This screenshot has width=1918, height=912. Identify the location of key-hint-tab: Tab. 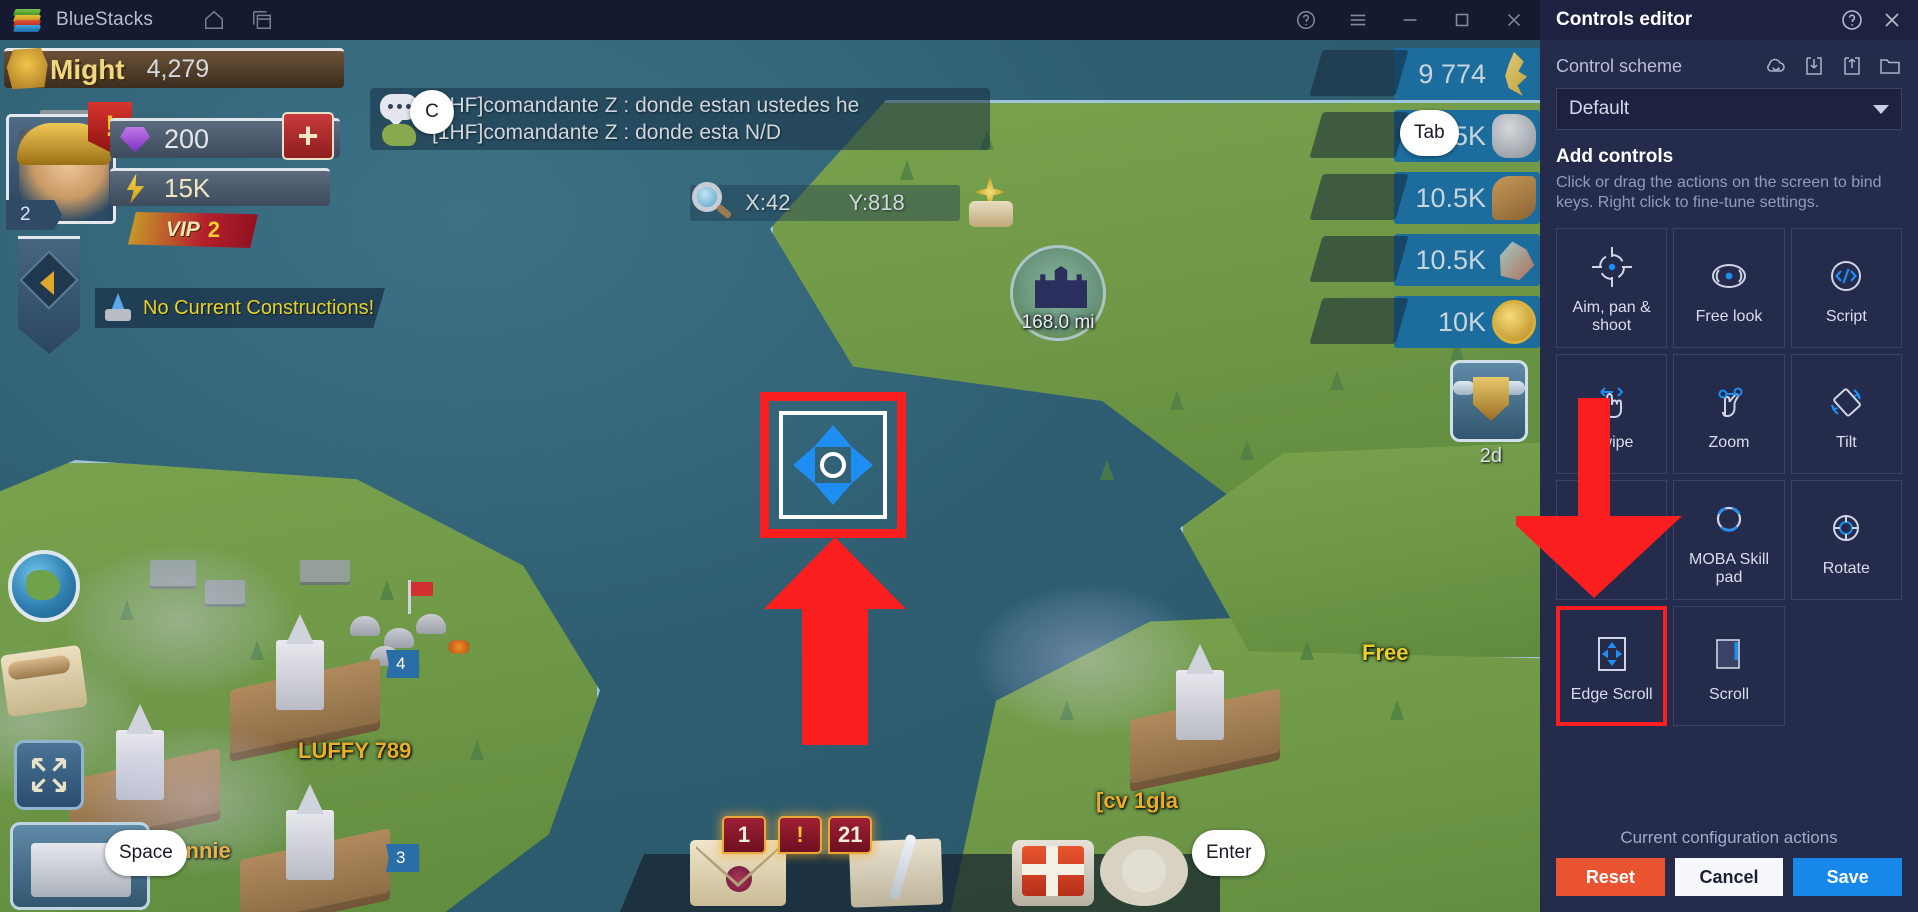
(1429, 133).